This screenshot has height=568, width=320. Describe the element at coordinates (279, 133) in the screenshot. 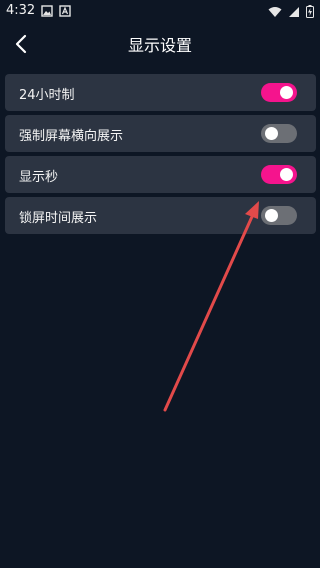

I see `toggle-force-landscape` at that location.